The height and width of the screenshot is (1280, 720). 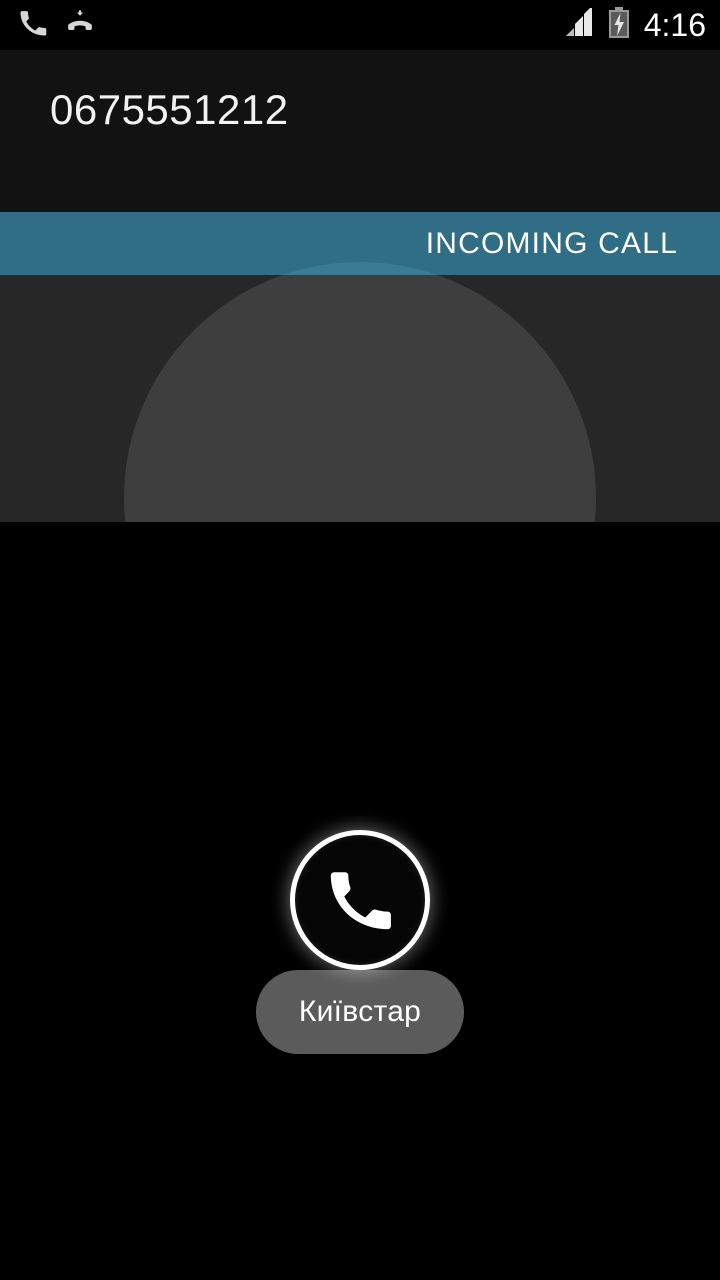 What do you see at coordinates (635, 24) in the screenshot?
I see `status-bar-right-icons: 4:16` at bounding box center [635, 24].